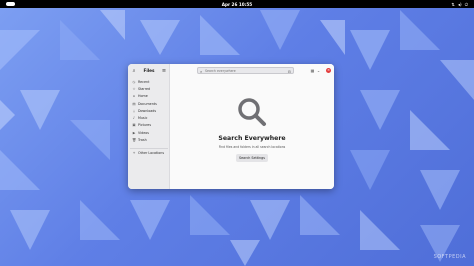  I want to click on volume-icon: ◂), so click(459, 4).